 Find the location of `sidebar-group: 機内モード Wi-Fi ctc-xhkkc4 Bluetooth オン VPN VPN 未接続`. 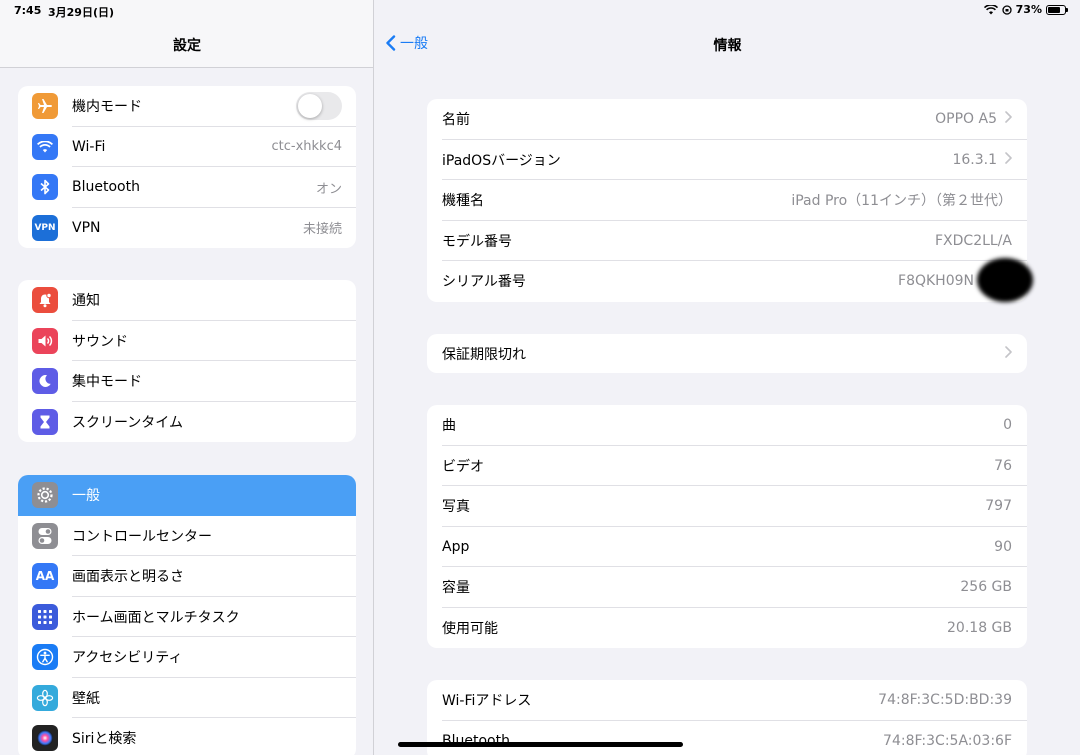

sidebar-group: 機内モード Wi-Fi ctc-xhkkc4 Bluetooth オン VPN VPN 未接続 is located at coordinates (187, 167).